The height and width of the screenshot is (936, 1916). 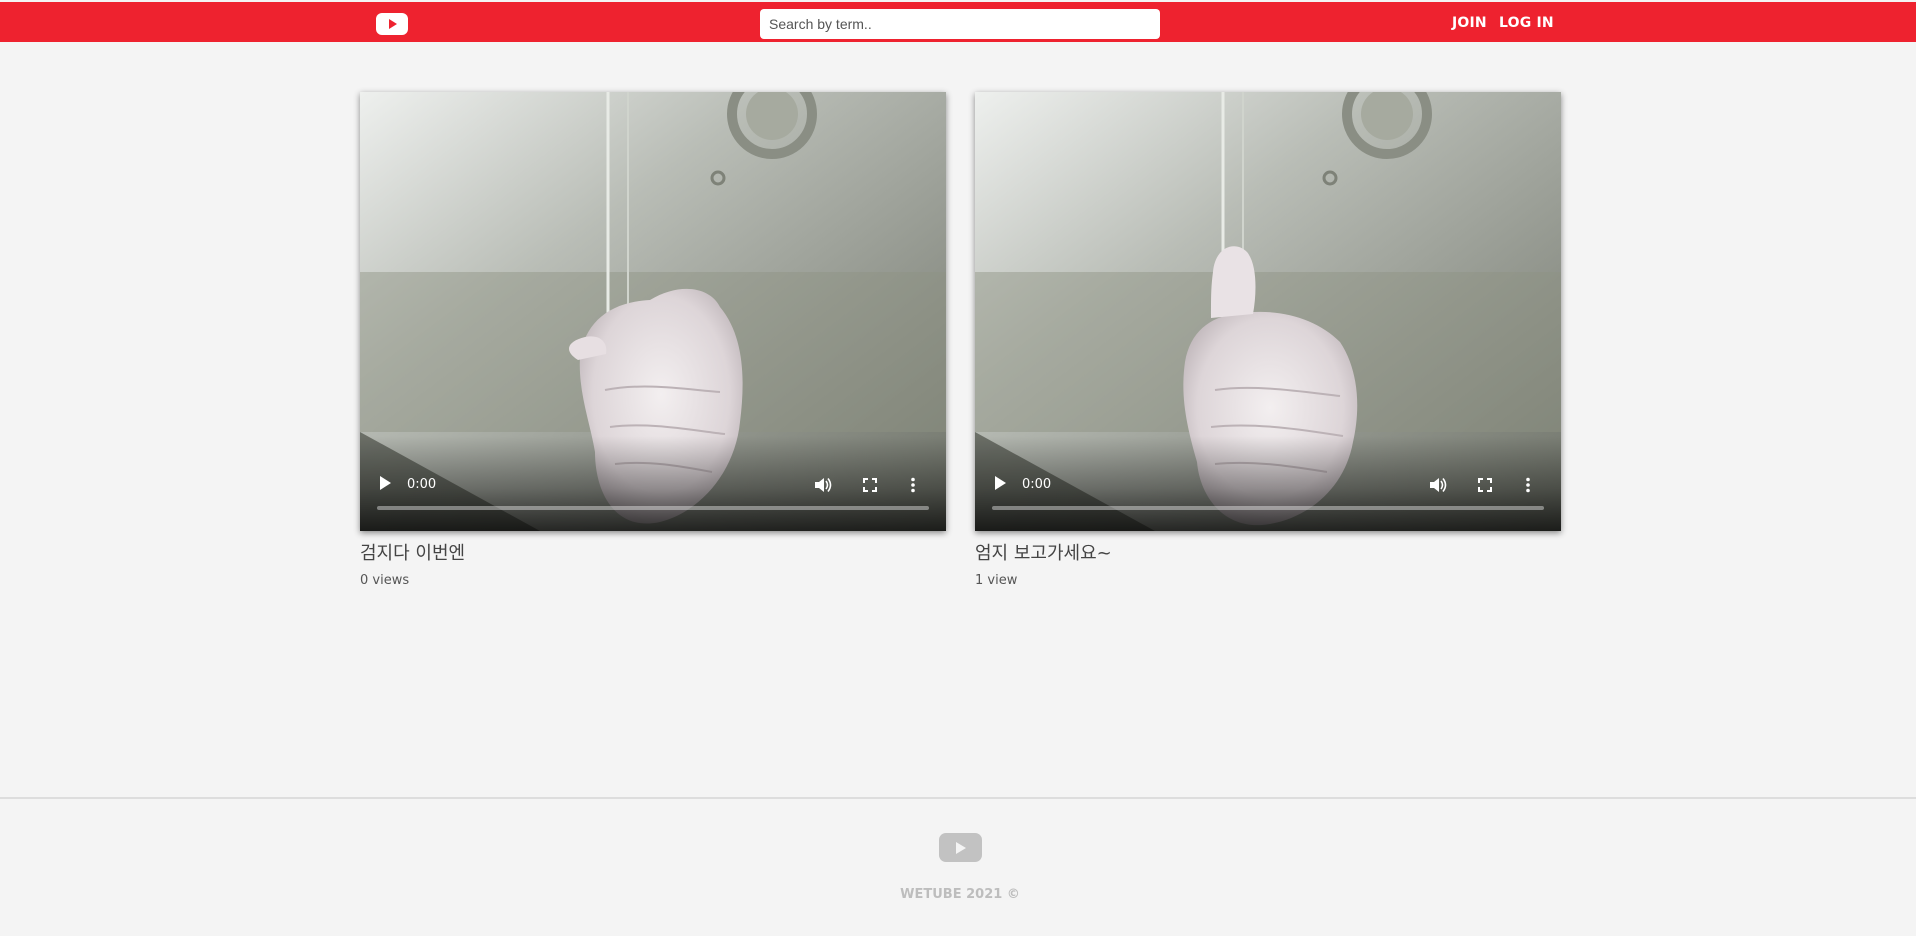 I want to click on video-title: 엄지 보고가세요~, so click(x=1268, y=552).